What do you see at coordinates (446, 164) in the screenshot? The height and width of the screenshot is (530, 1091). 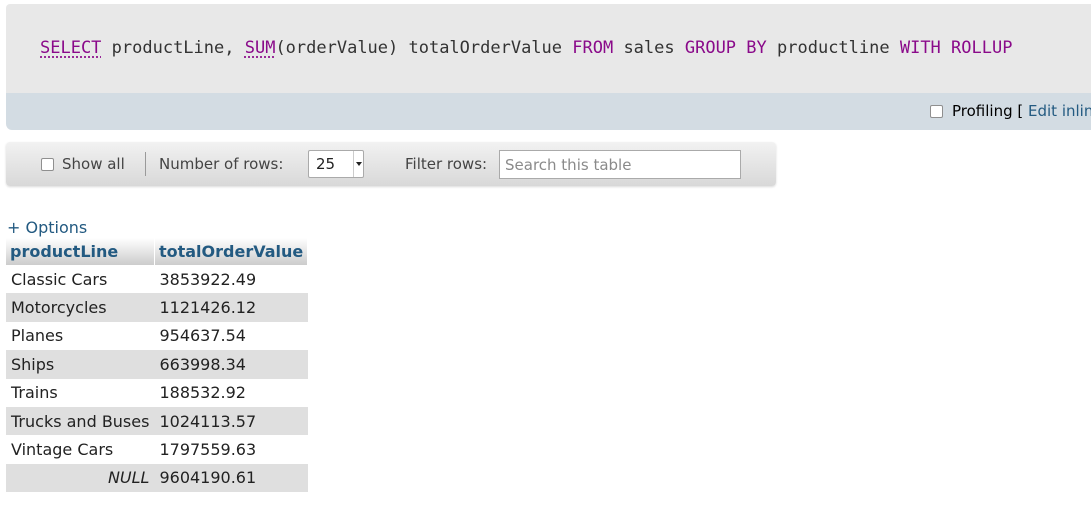 I see `filter-rows-label: Filter rows:` at bounding box center [446, 164].